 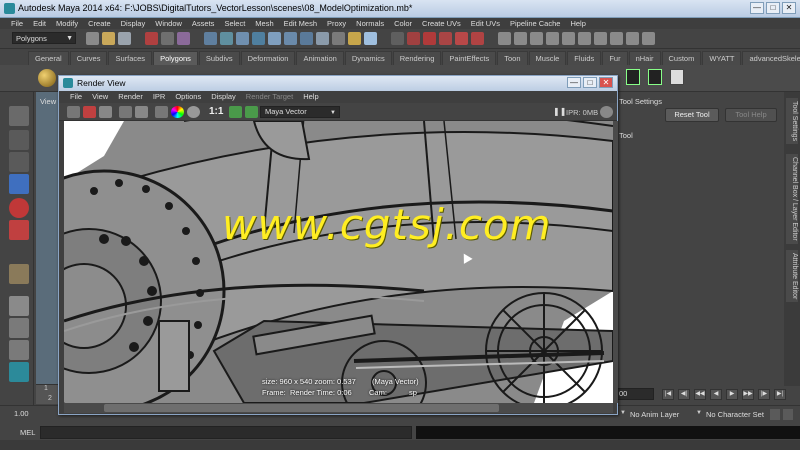 What do you see at coordinates (47, 78) in the screenshot?
I see `sphere-icon` at bounding box center [47, 78].